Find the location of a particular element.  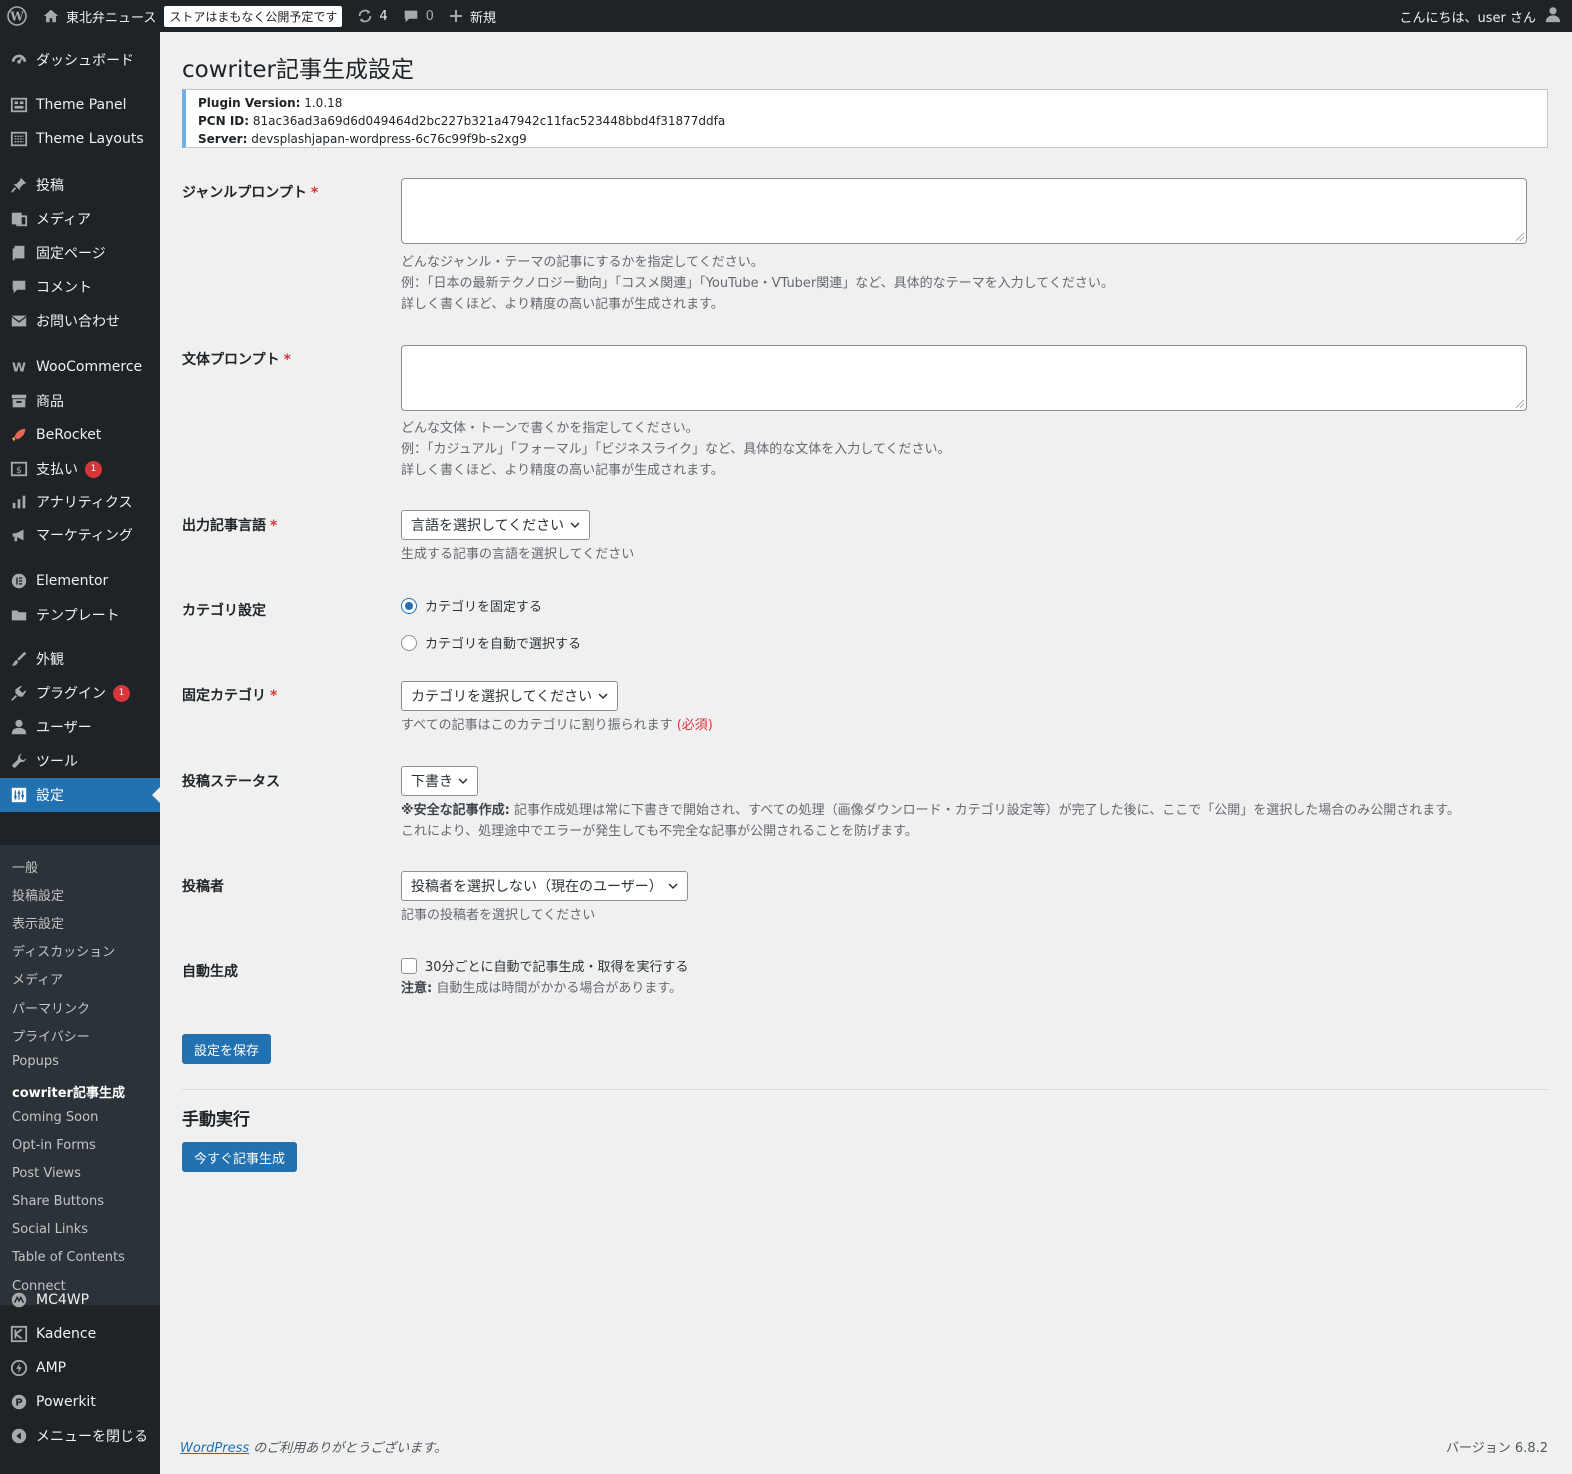

updates-link: 4 is located at coordinates (371, 16).